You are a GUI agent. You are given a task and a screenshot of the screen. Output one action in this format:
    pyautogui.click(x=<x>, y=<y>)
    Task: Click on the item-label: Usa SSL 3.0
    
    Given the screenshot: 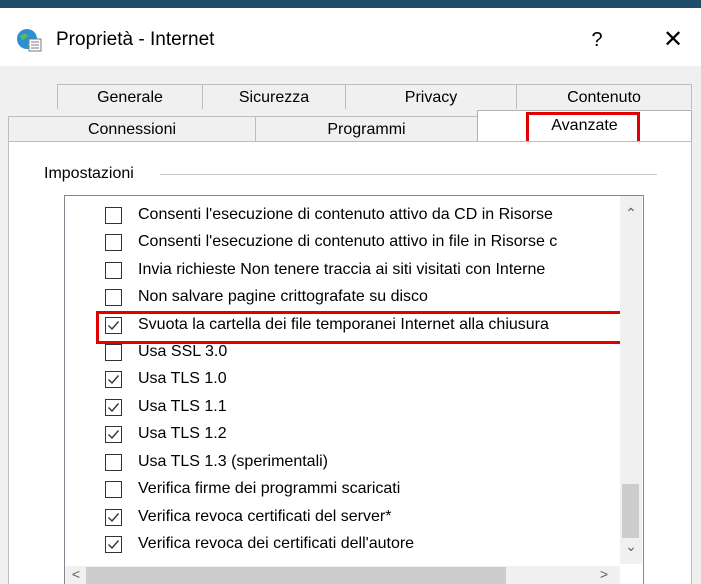 What is the action you would take?
    pyautogui.click(x=183, y=351)
    